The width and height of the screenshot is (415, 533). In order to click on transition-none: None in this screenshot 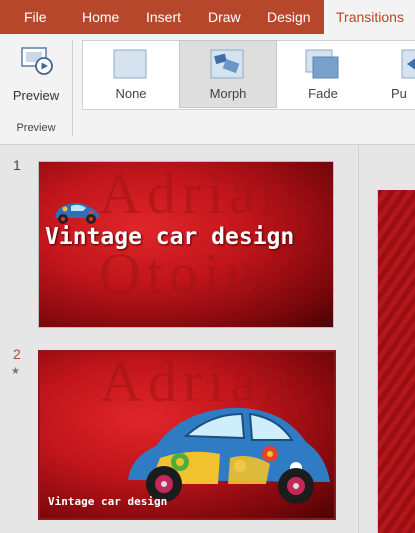, I will do `click(131, 74)`.